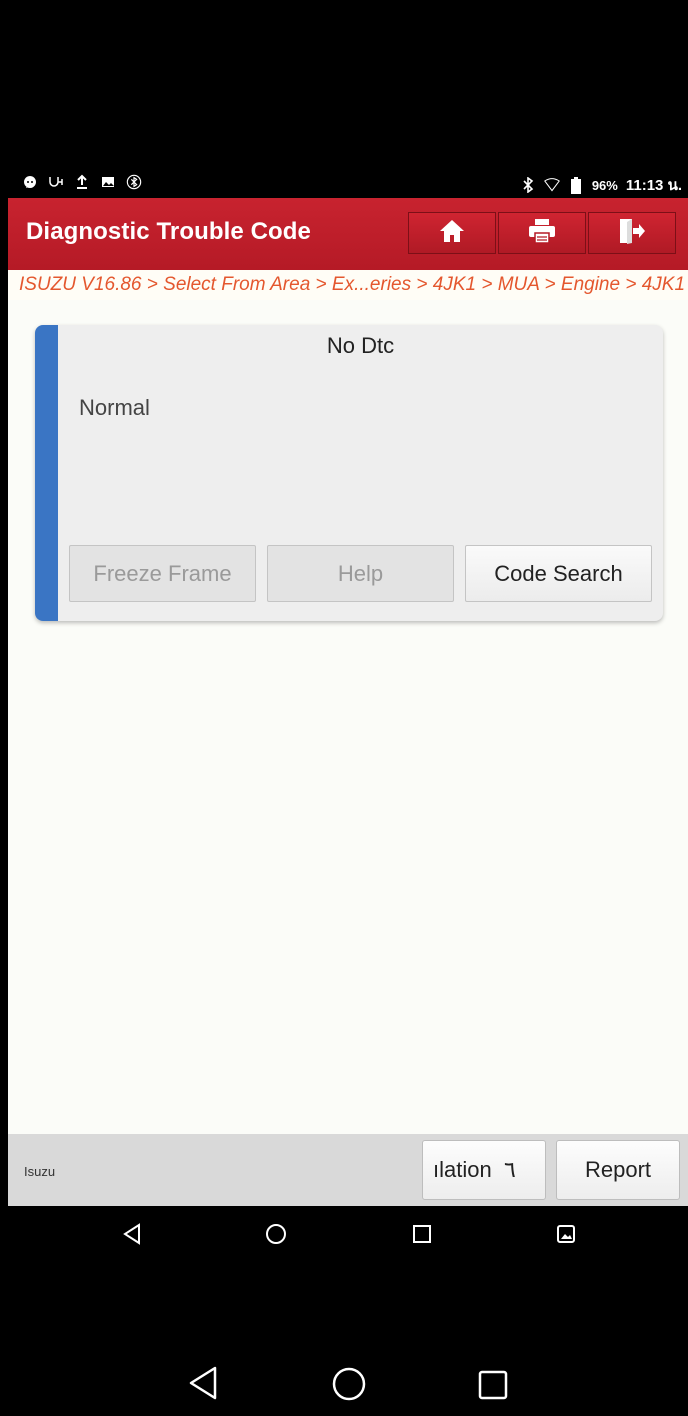  What do you see at coordinates (30, 182) in the screenshot?
I see `message-icon` at bounding box center [30, 182].